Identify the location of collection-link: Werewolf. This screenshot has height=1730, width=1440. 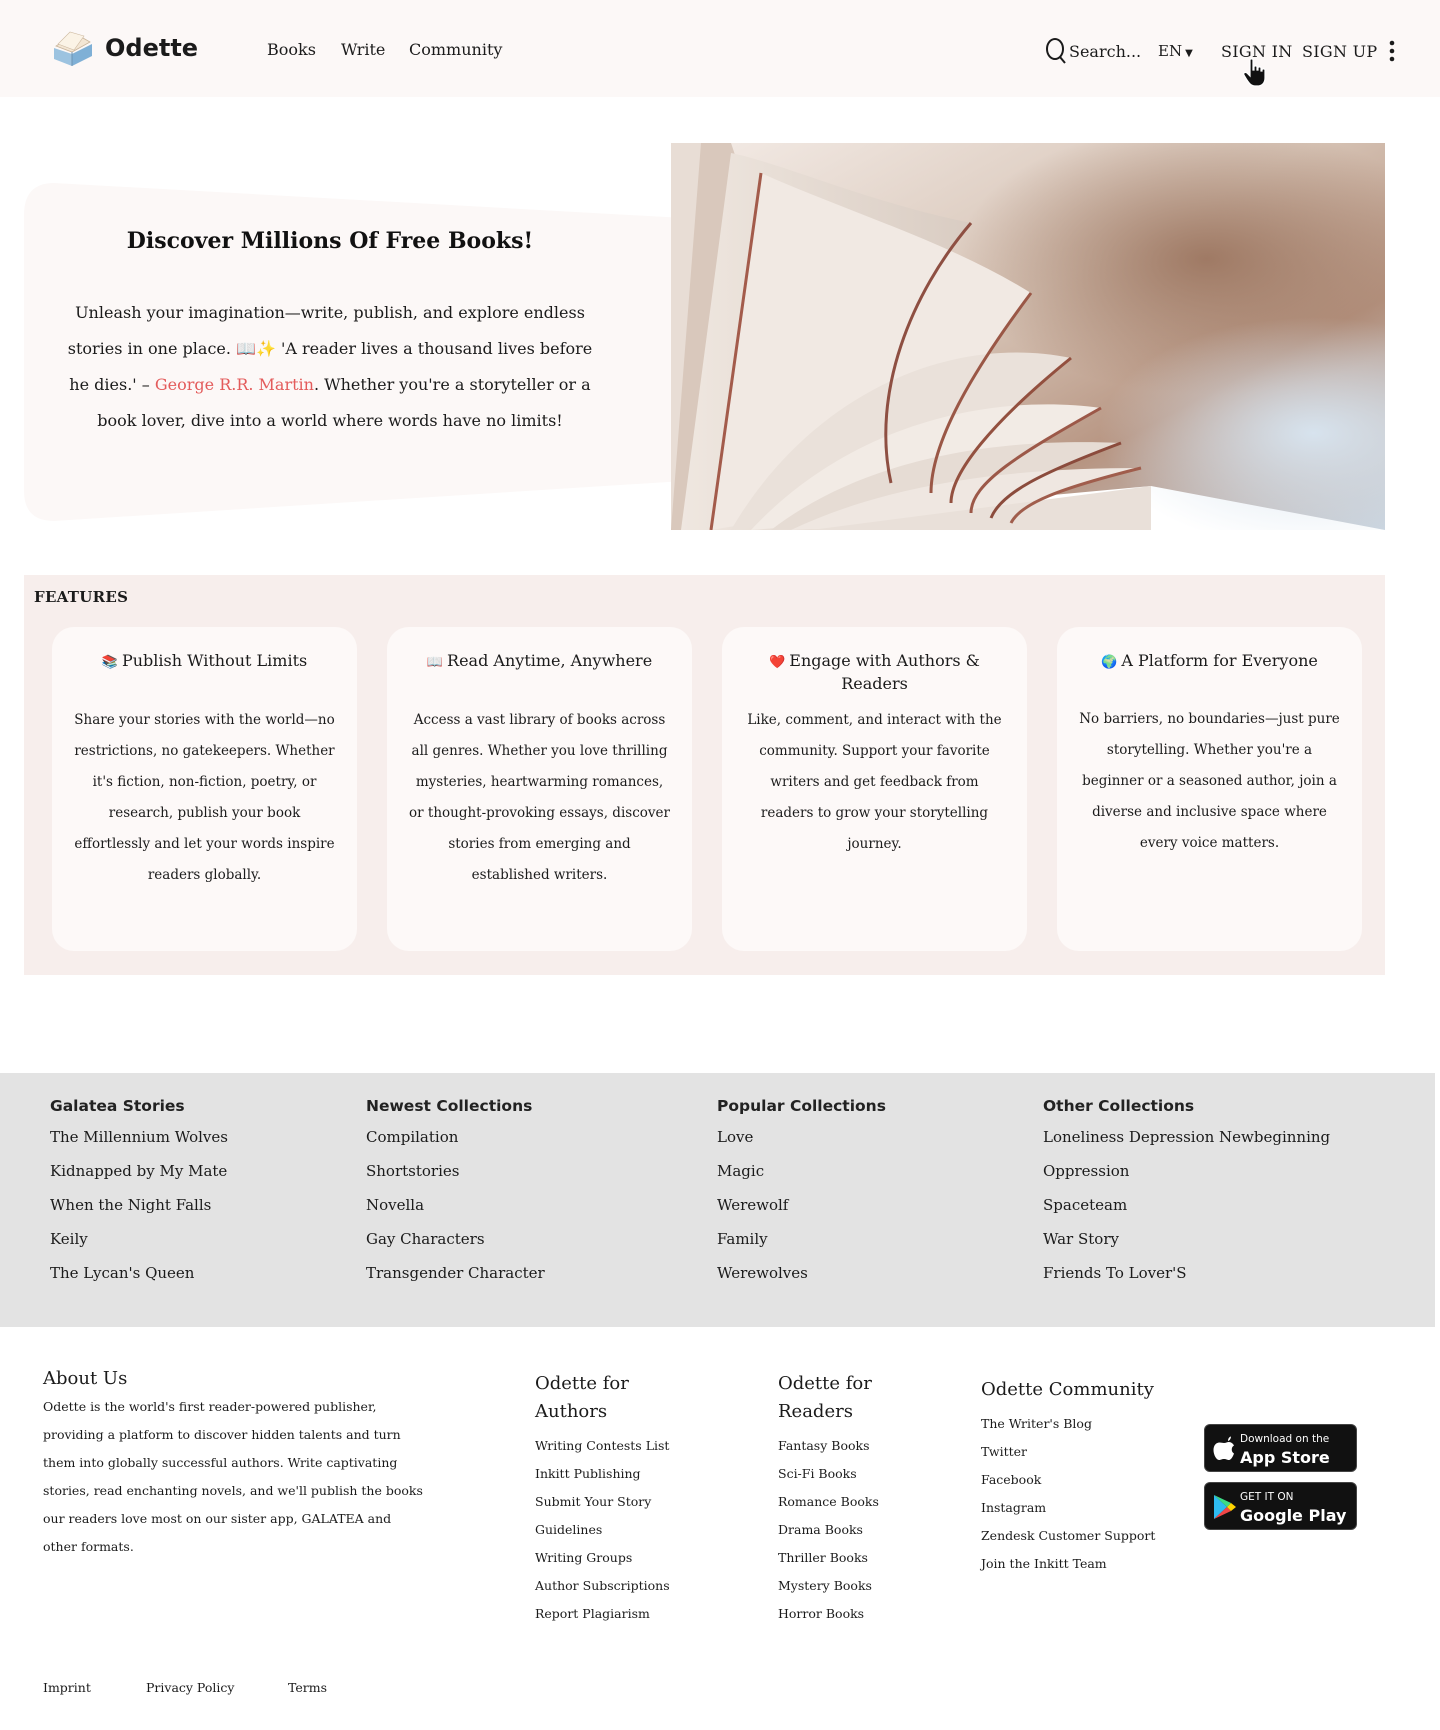
(801, 1211).